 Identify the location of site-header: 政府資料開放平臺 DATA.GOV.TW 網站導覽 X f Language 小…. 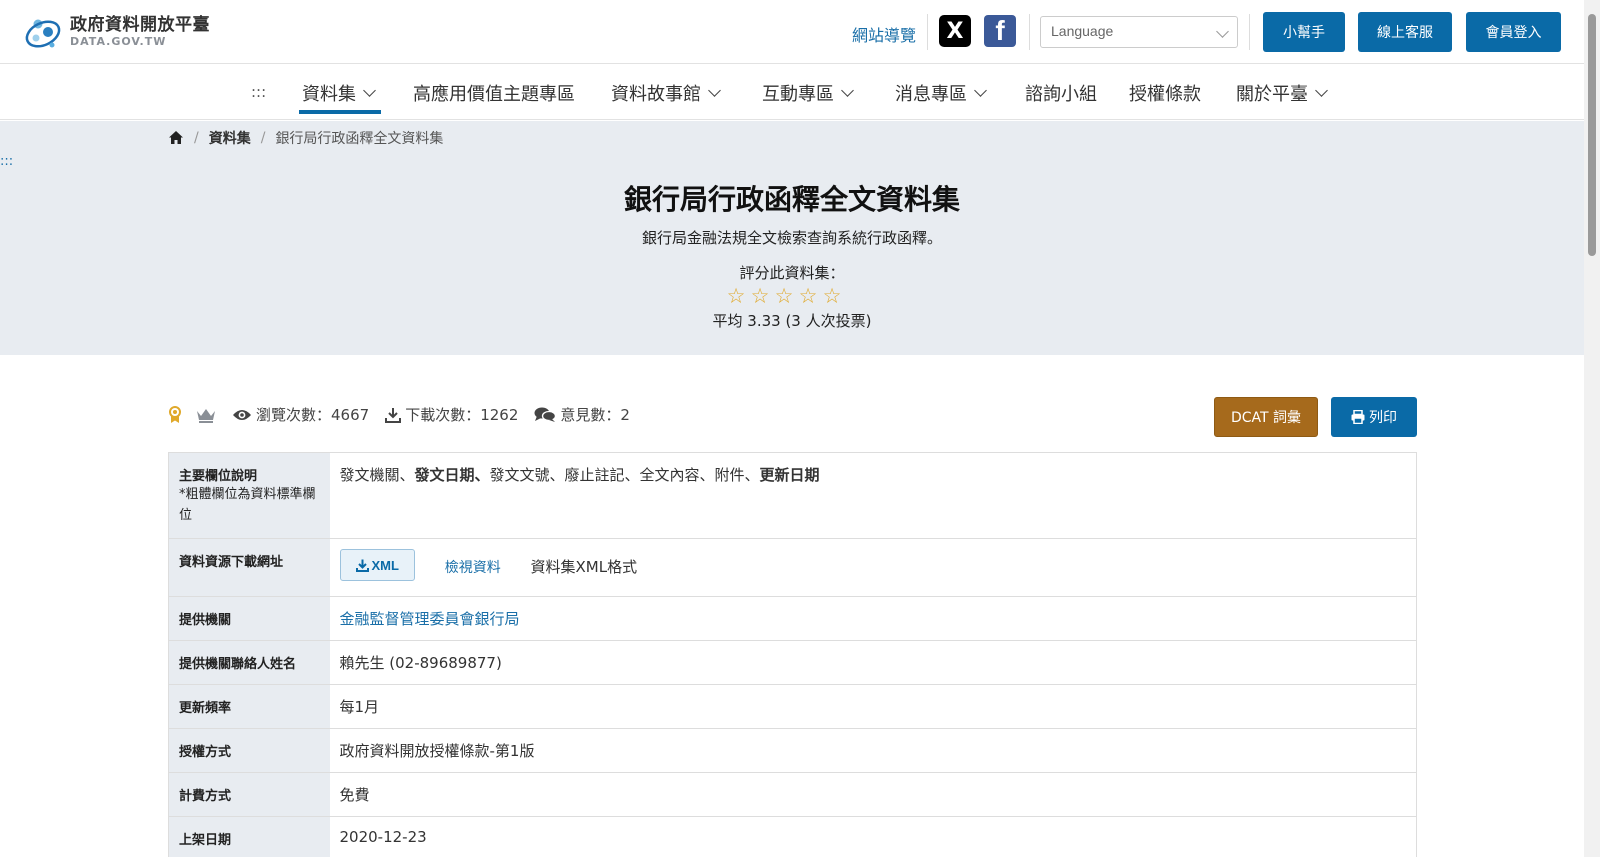
(792, 32).